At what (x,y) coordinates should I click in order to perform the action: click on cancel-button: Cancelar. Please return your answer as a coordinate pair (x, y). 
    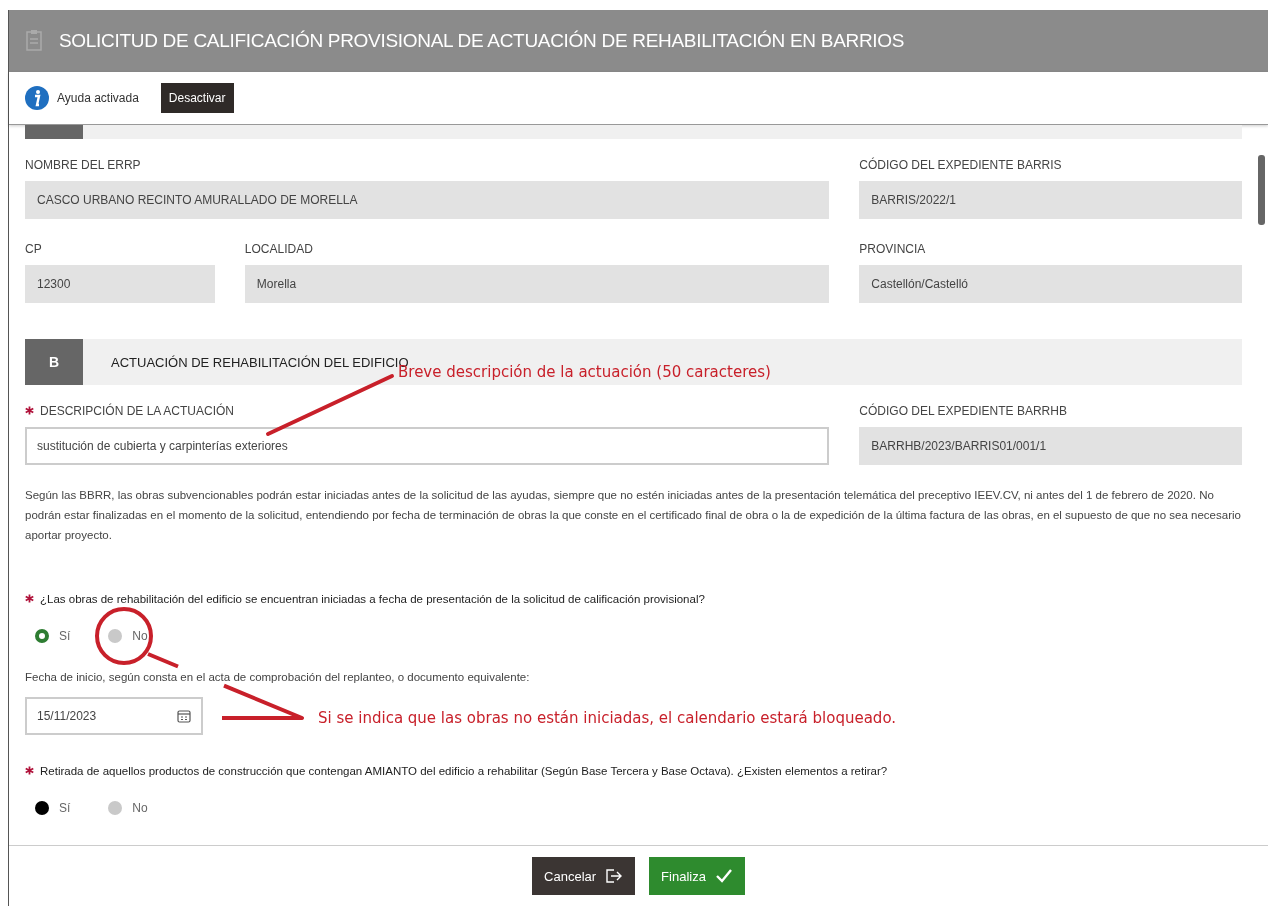
    Looking at the image, I should click on (584, 876).